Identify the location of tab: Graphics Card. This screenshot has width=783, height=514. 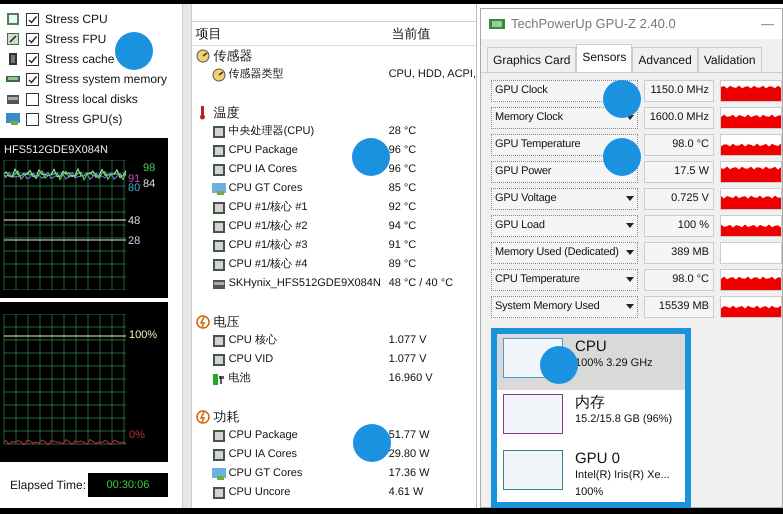
(531, 59).